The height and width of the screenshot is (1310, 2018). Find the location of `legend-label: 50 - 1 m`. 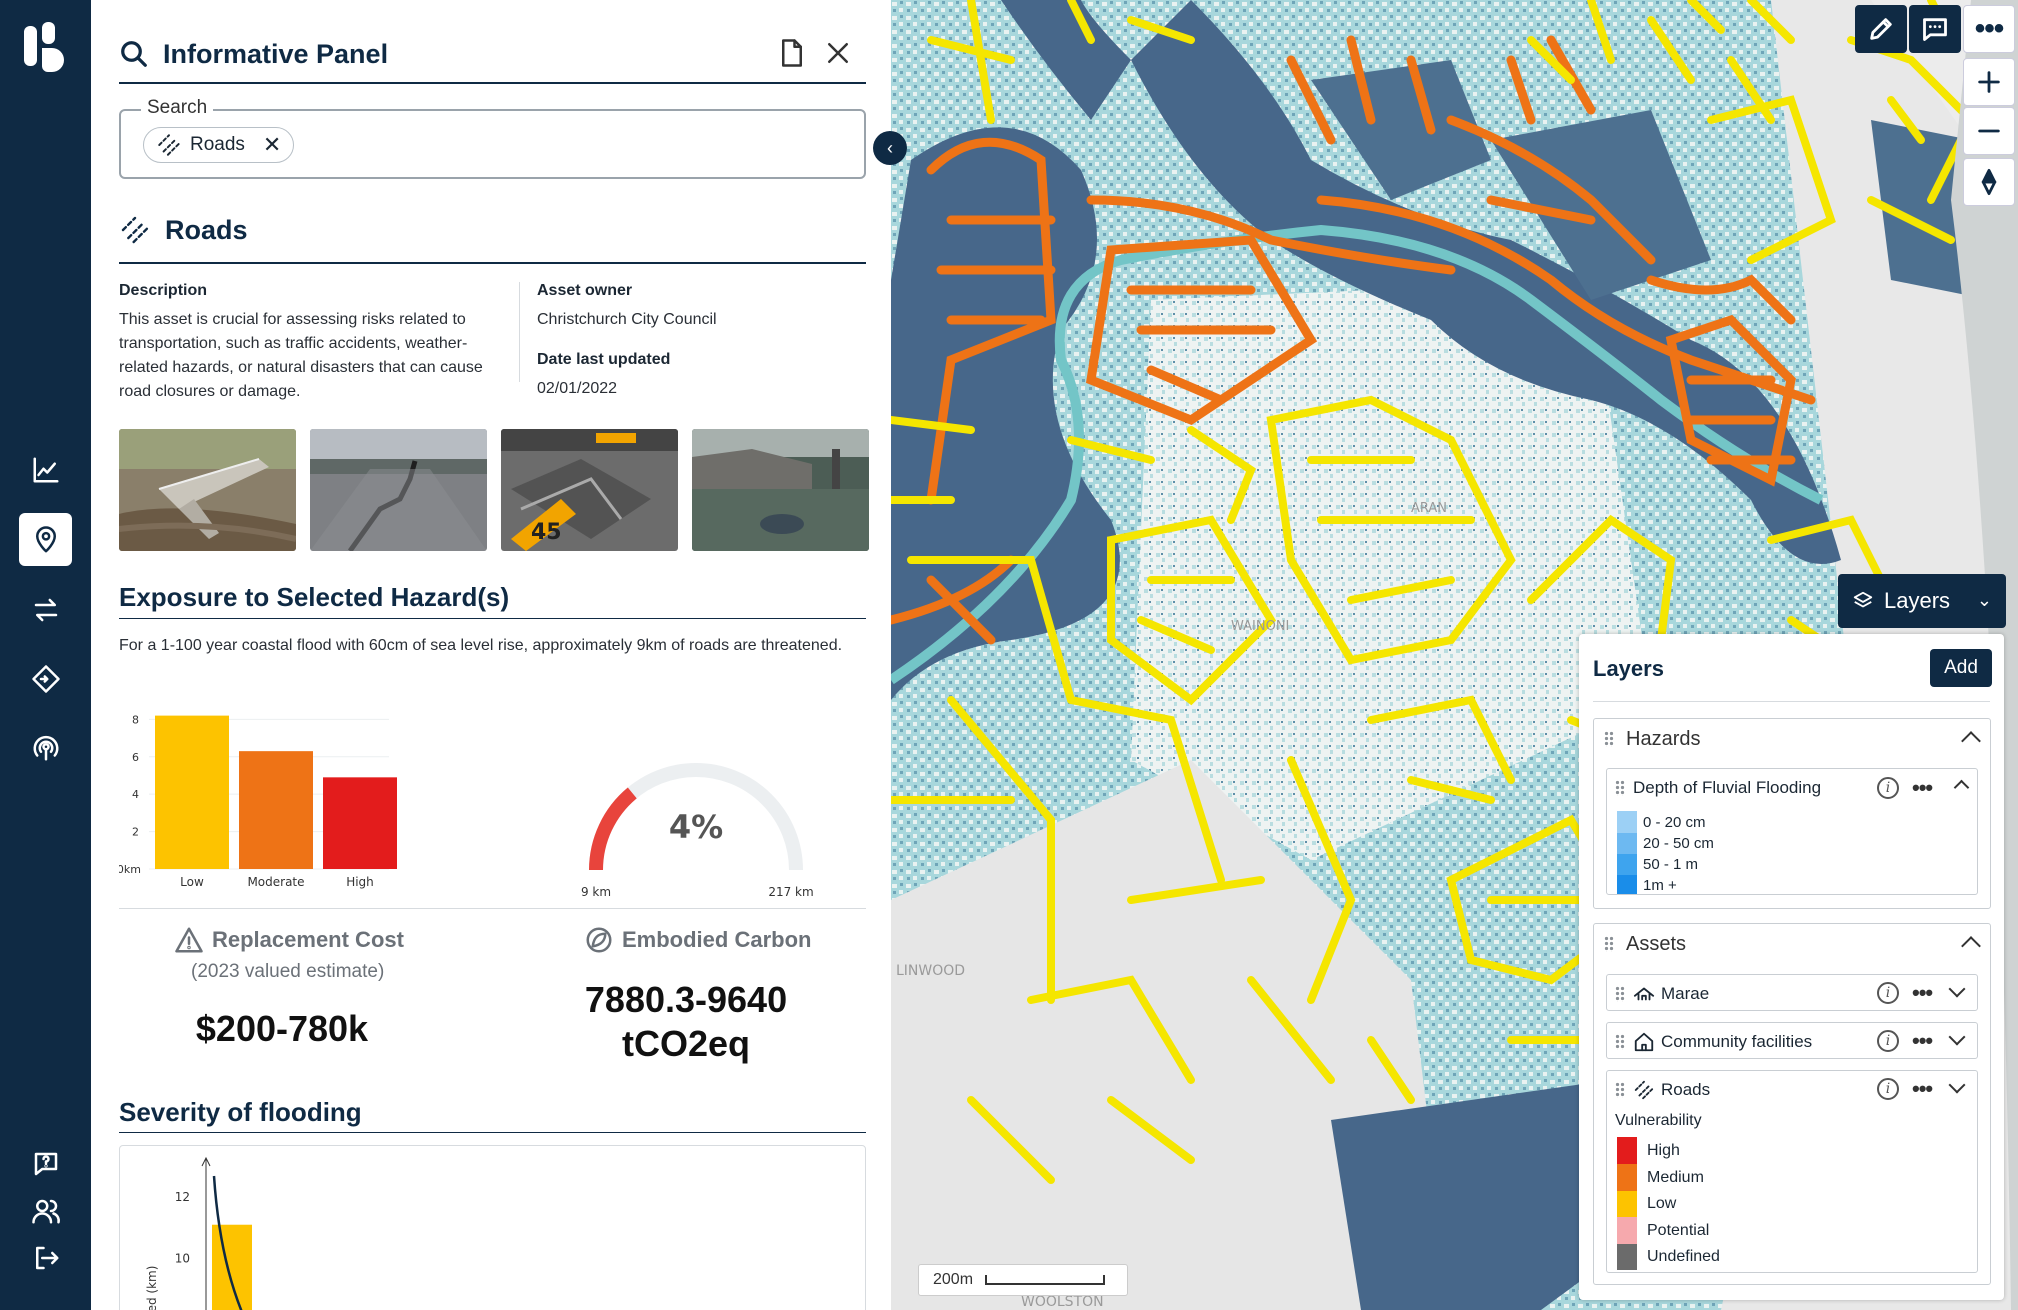

legend-label: 50 - 1 m is located at coordinates (1671, 864).